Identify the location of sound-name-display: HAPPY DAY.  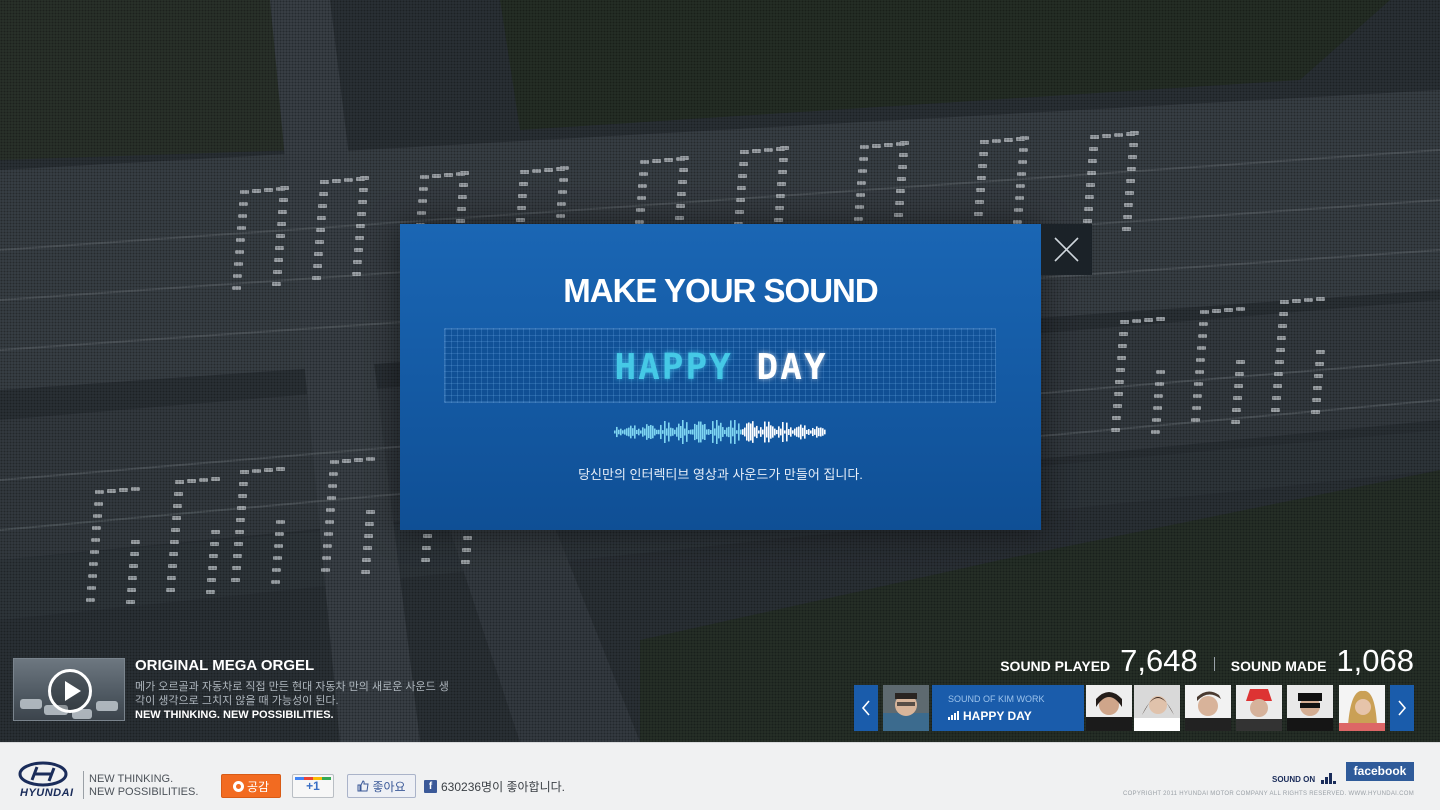
(720, 365).